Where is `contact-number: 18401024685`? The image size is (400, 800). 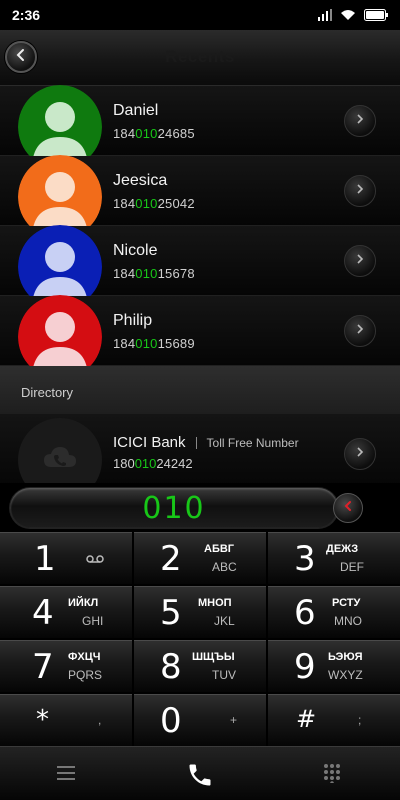 contact-number: 18401024685 is located at coordinates (154, 133).